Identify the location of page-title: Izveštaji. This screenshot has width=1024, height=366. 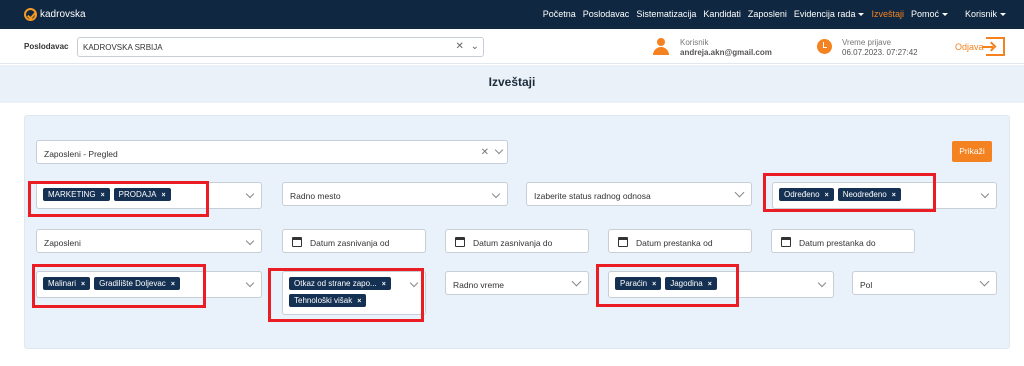
(512, 82).